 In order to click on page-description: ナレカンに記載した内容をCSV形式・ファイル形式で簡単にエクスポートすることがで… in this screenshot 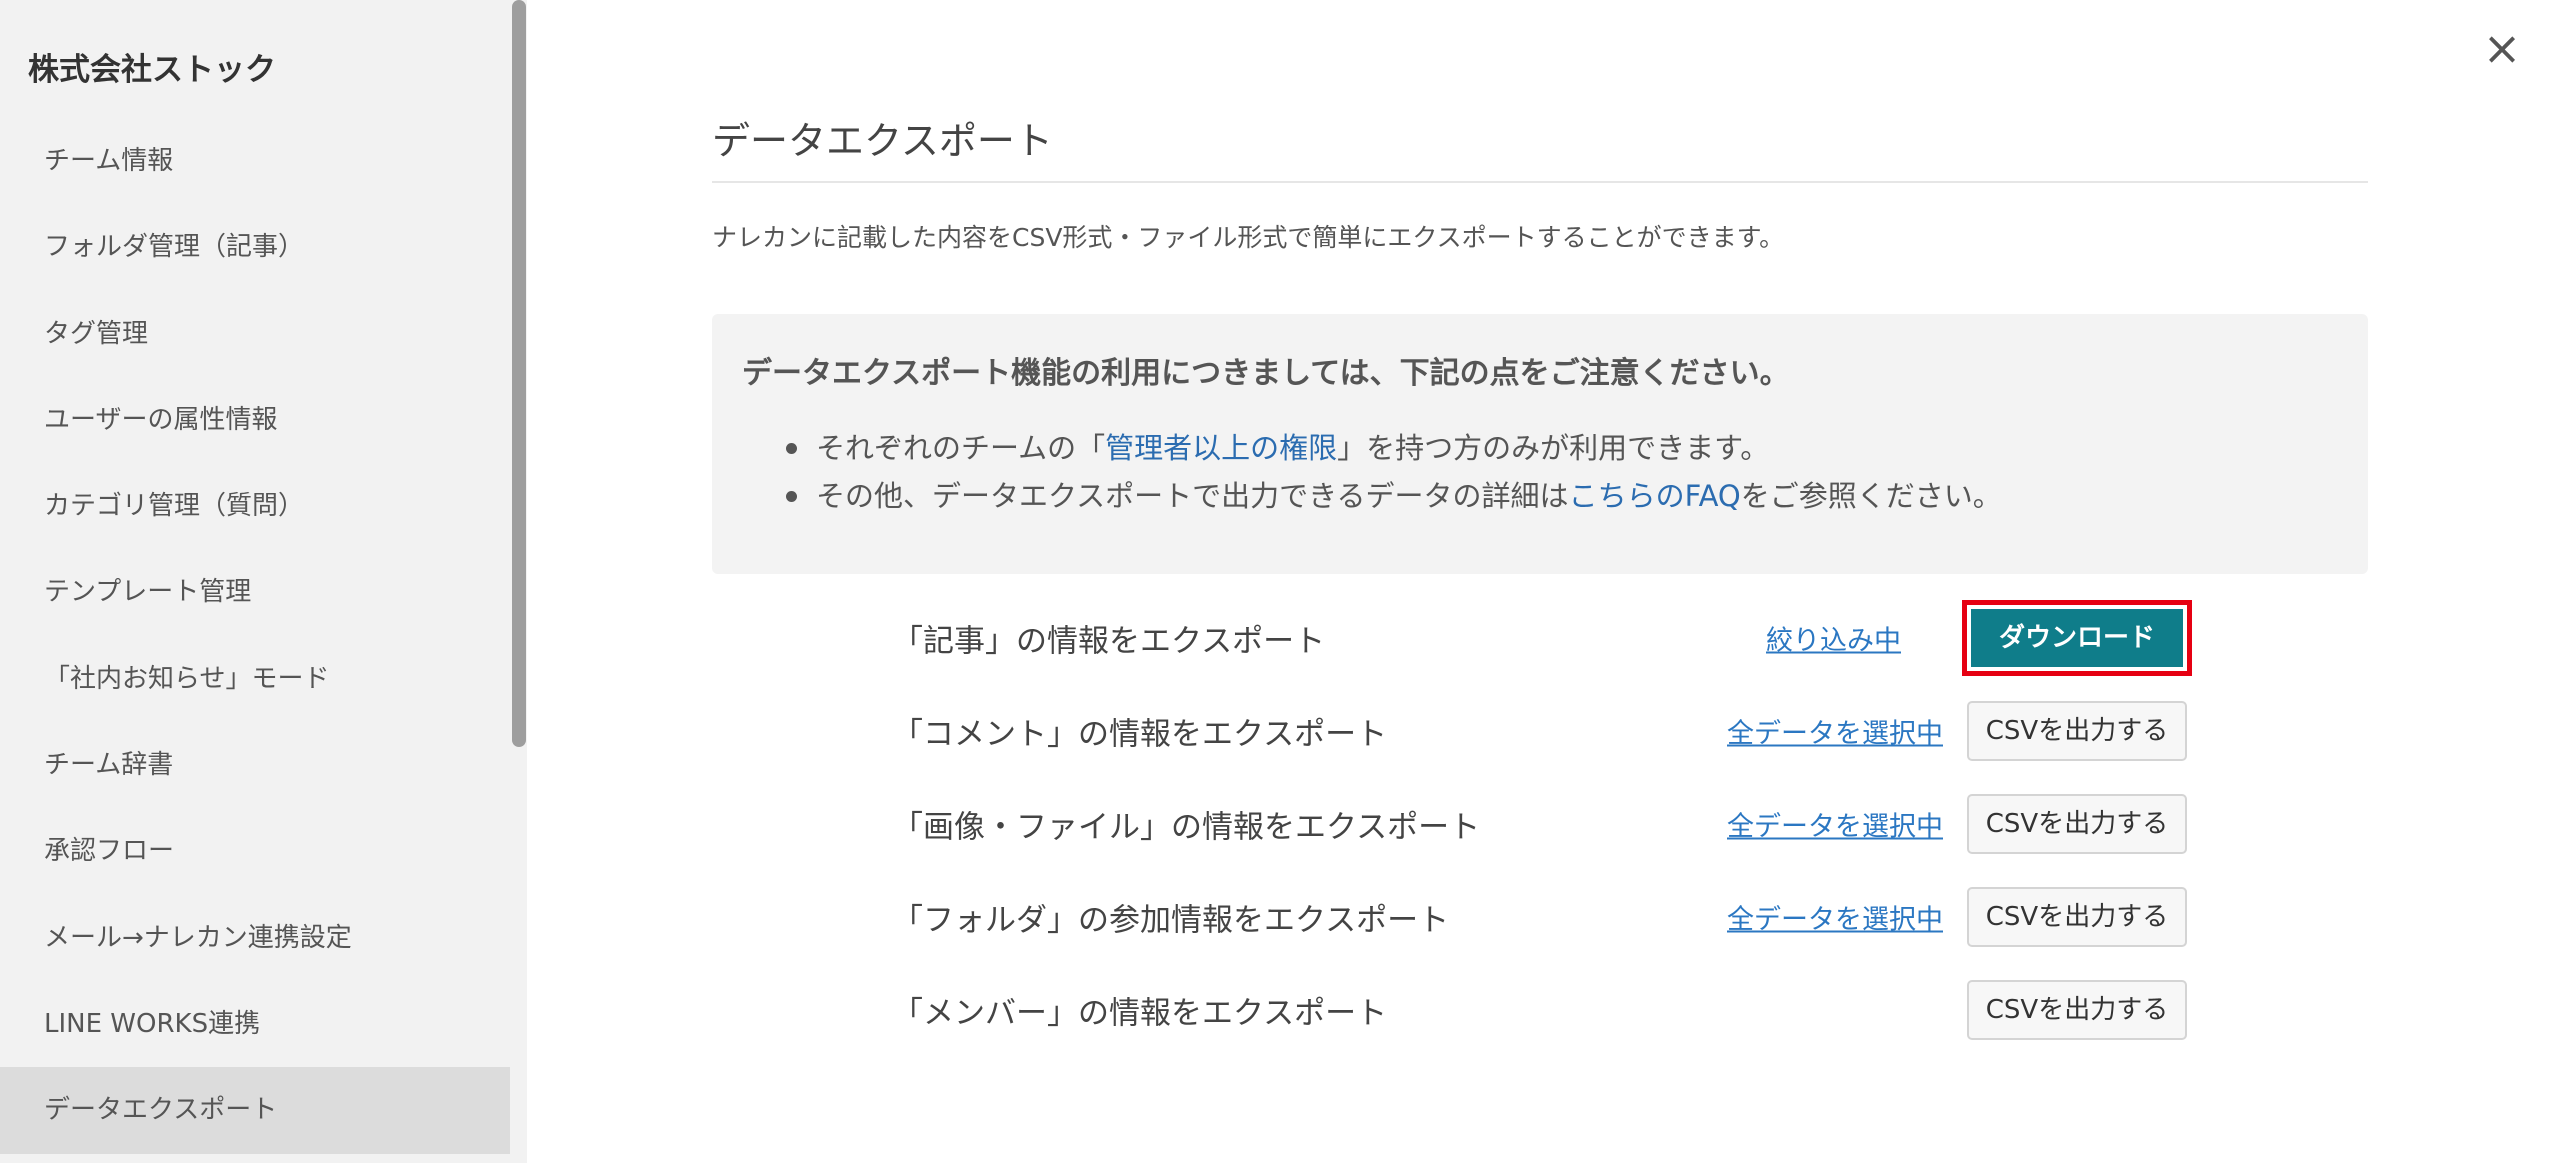, I will do `click(1248, 237)`.